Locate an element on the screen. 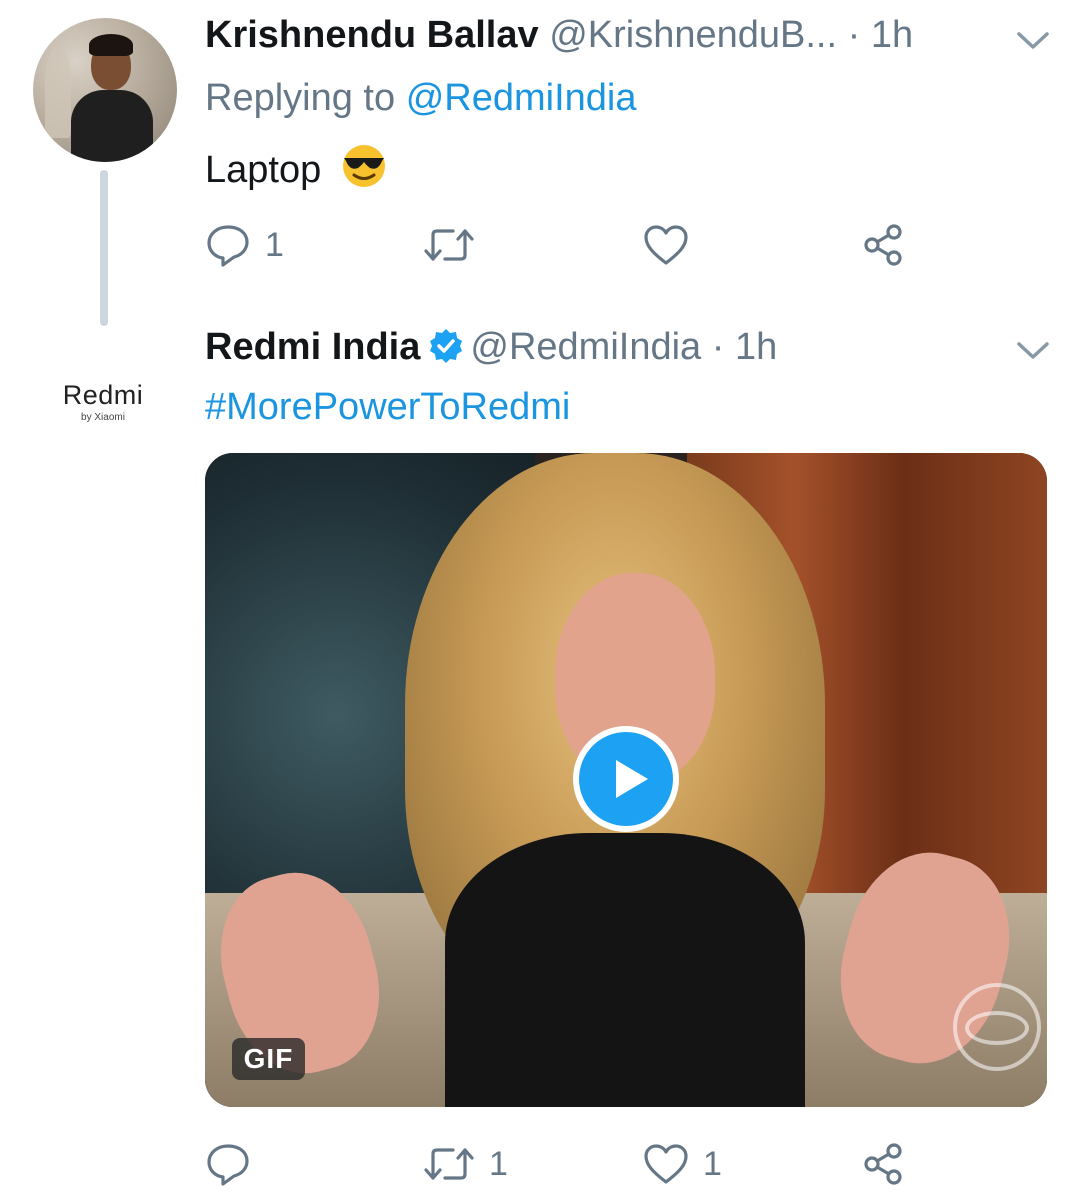 The image size is (1079, 1200). tweet1-actions: 1 is located at coordinates (615, 245).